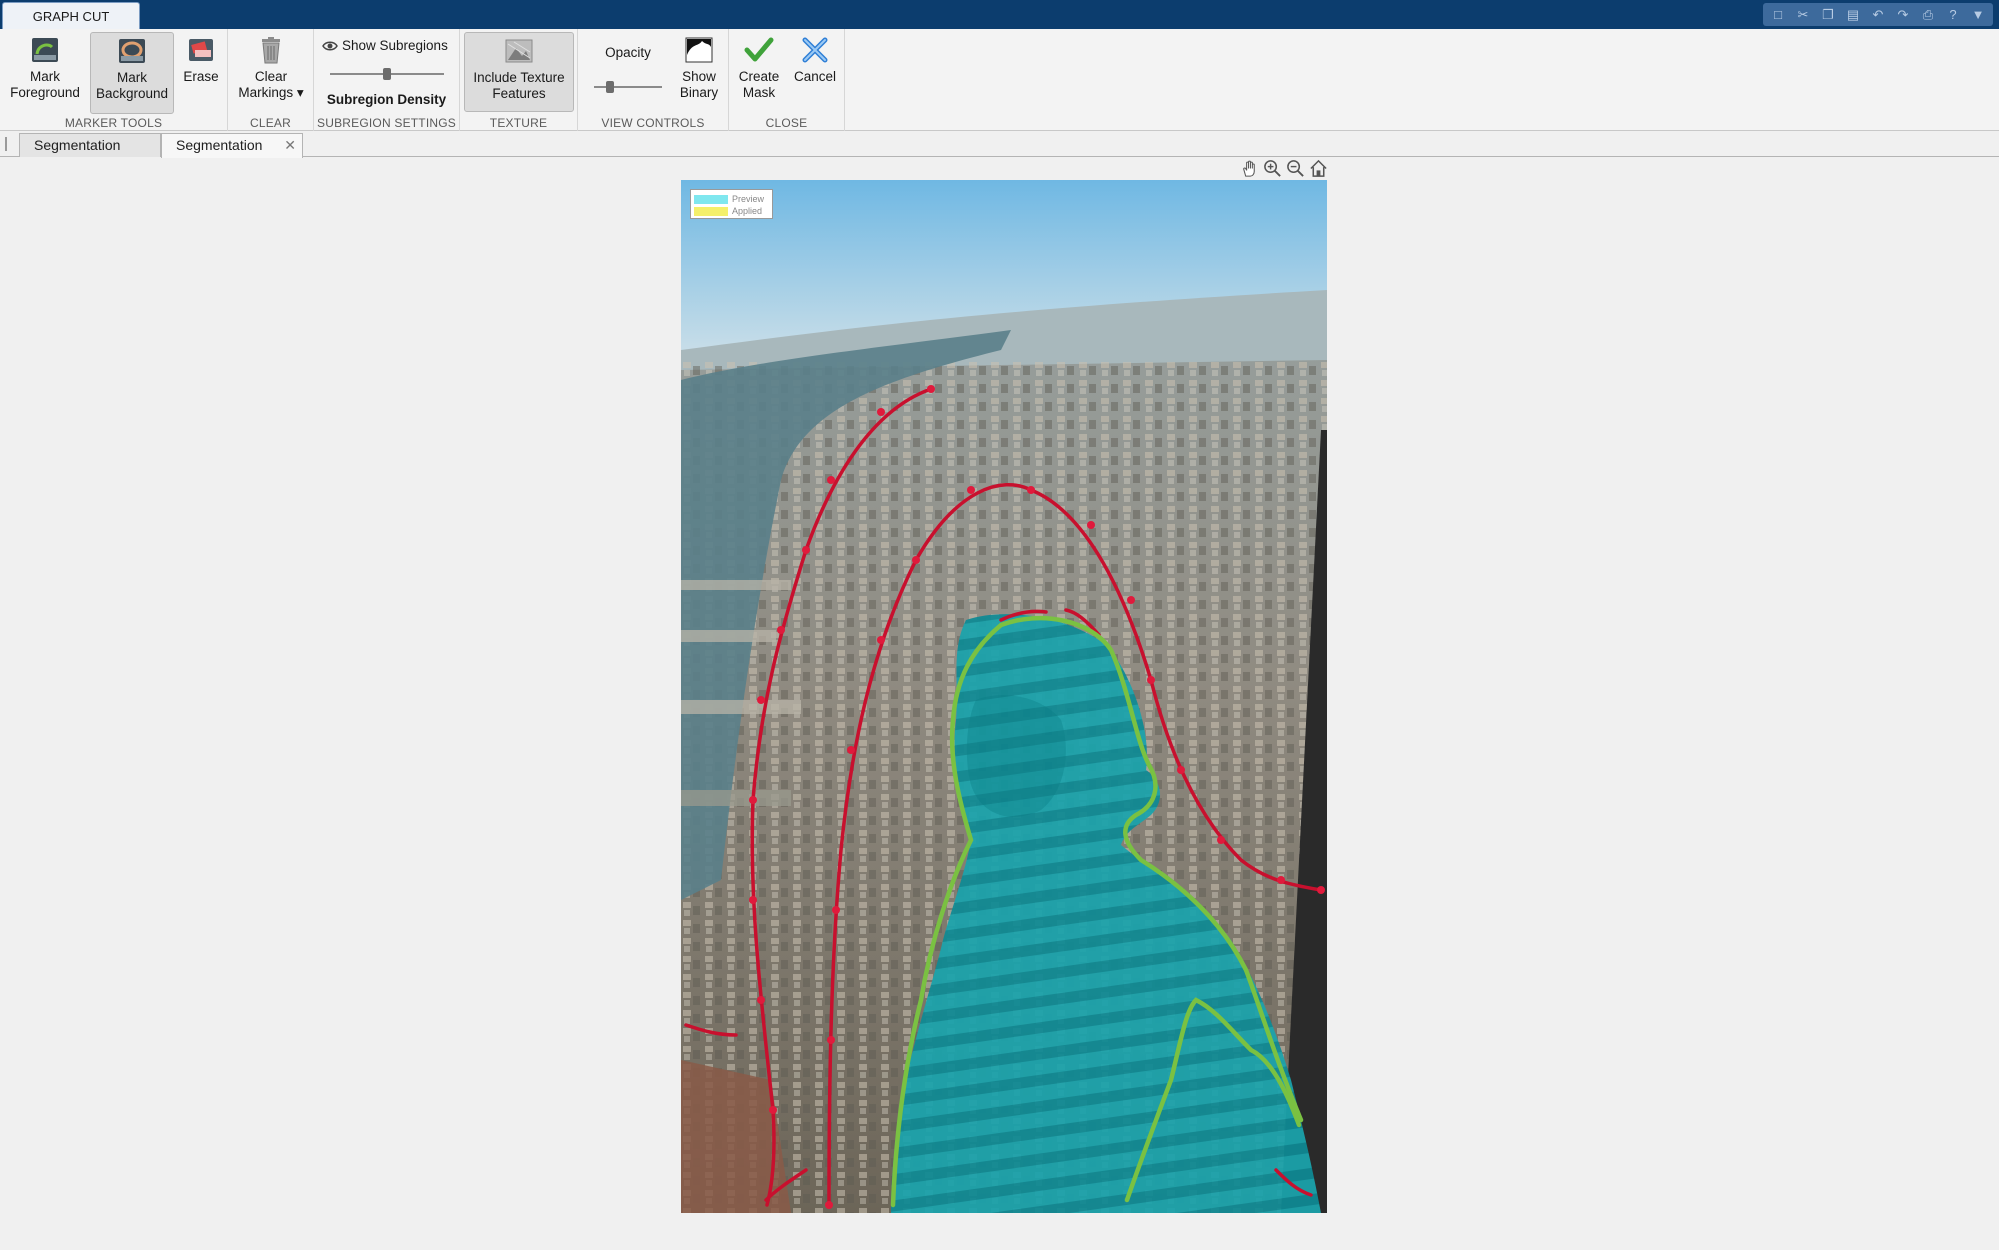 Image resolution: width=1999 pixels, height=1250 pixels. What do you see at coordinates (1828, 15) in the screenshot?
I see `copy-icon: ❐` at bounding box center [1828, 15].